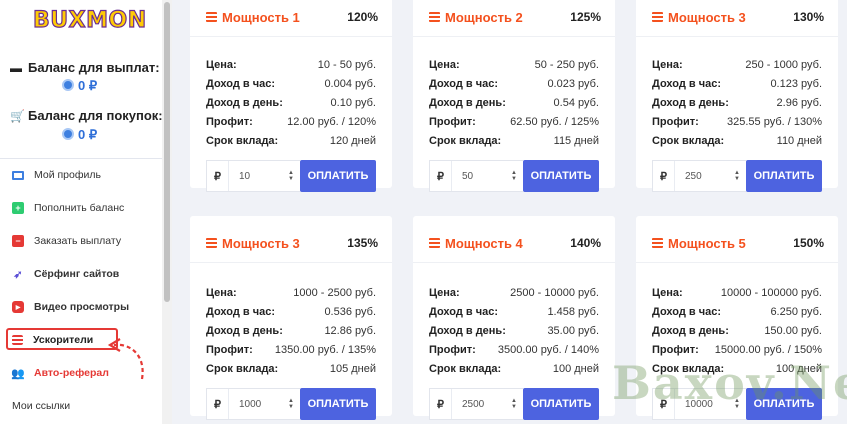  Describe the element at coordinates (257, 404) in the screenshot. I see `amount-value: 1000` at that location.